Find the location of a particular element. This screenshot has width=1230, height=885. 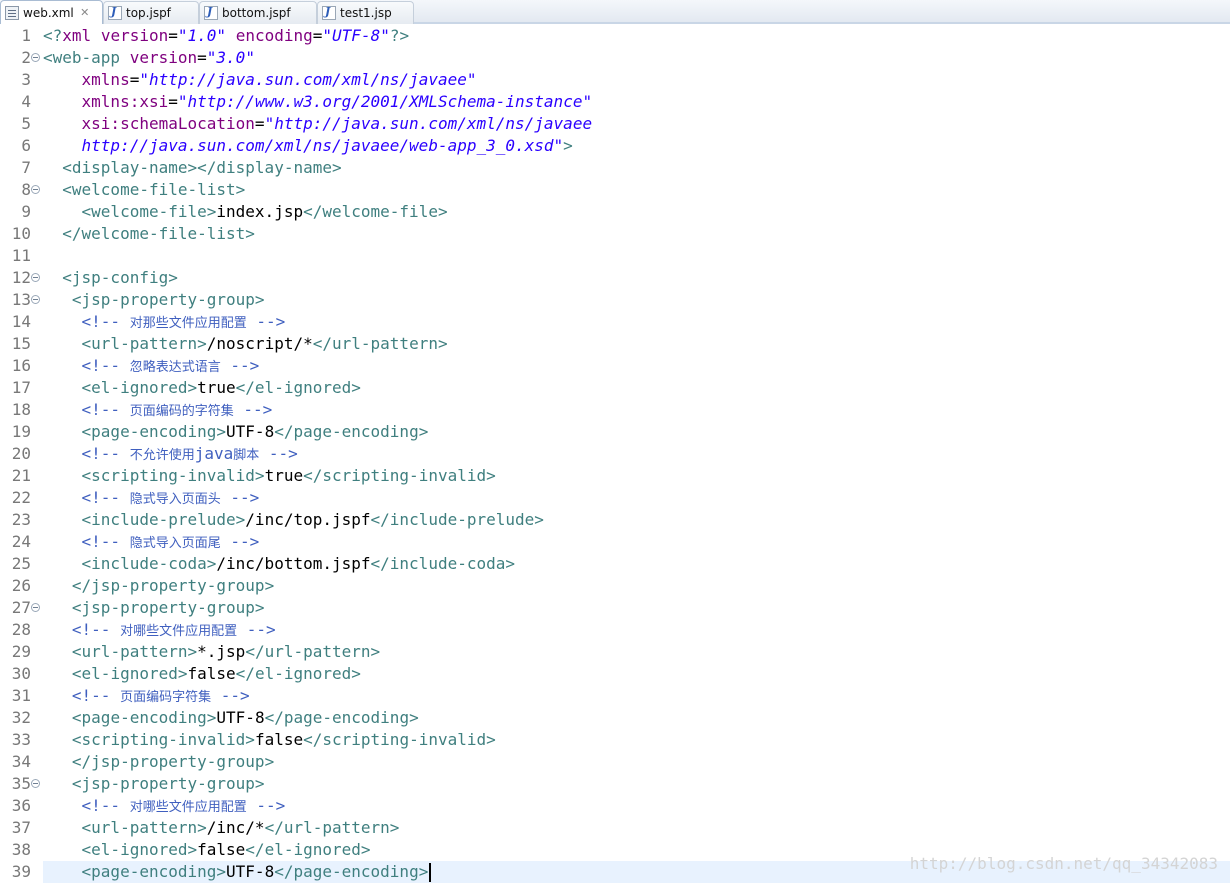

xml-tag-token: </jsp-property-group> is located at coordinates (173, 761).